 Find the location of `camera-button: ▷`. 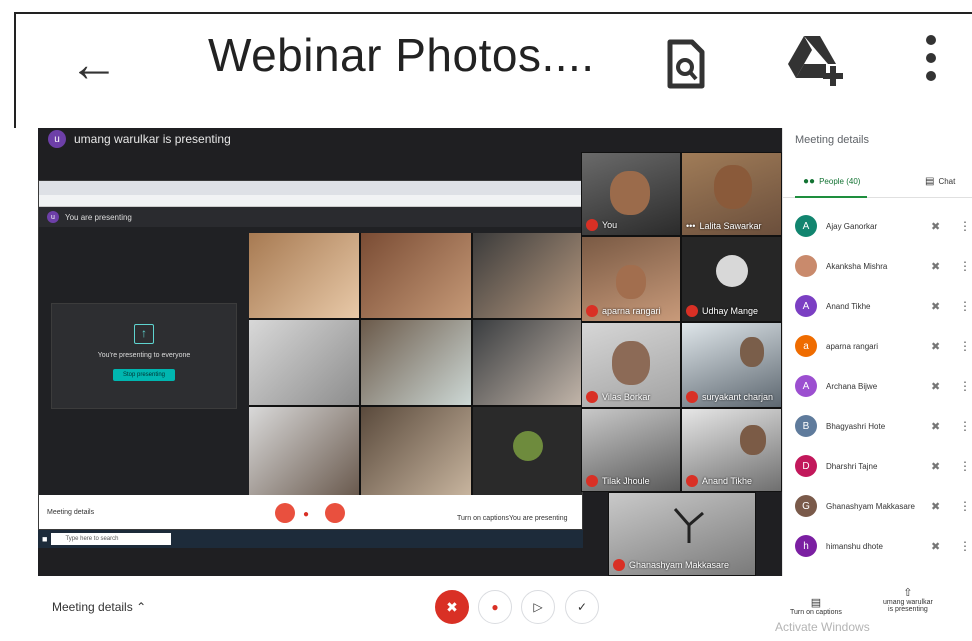

camera-button: ▷ is located at coordinates (538, 607).